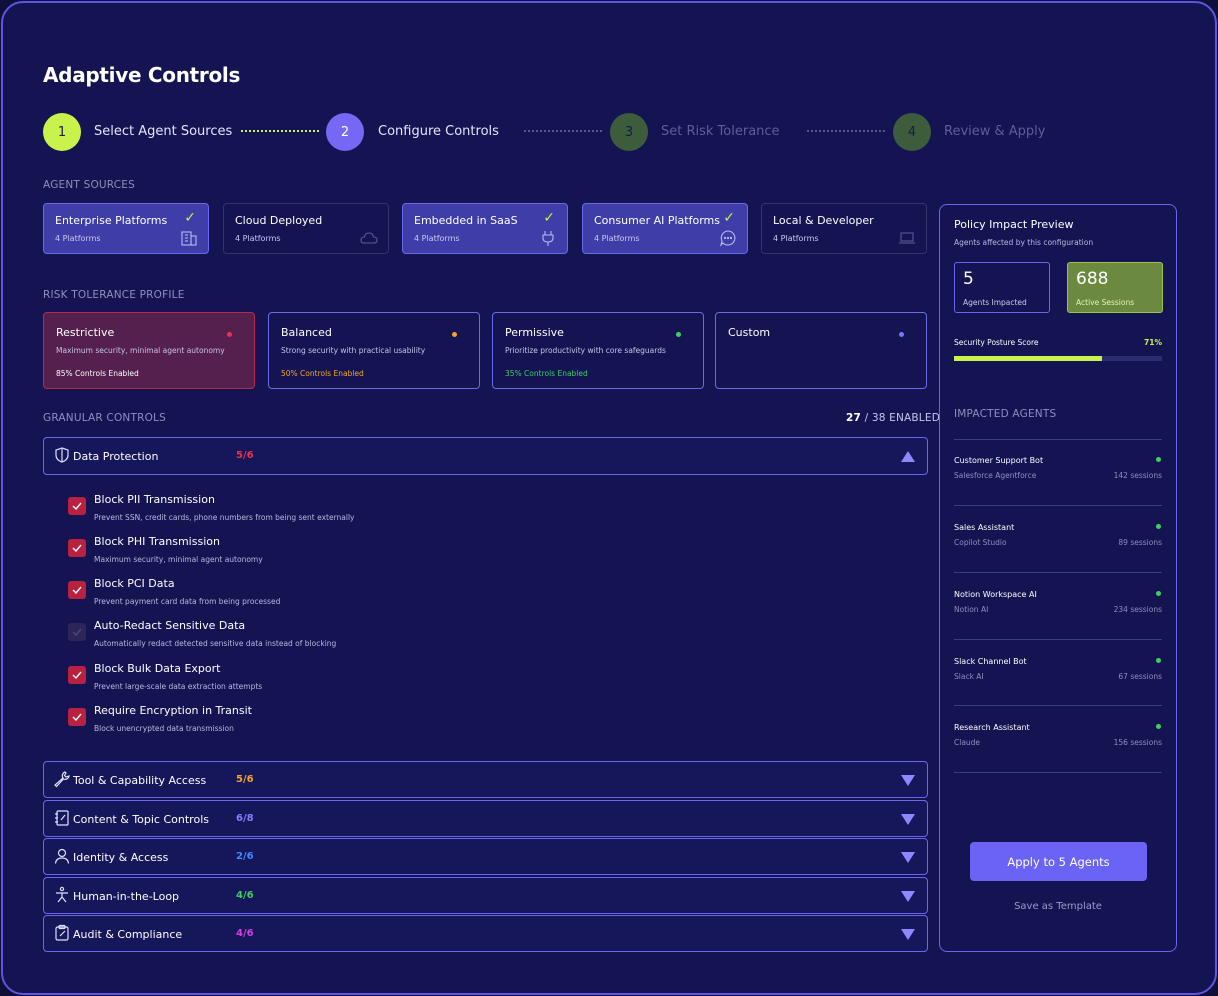 Image resolution: width=1218 pixels, height=996 pixels. Describe the element at coordinates (546, 373) in the screenshot. I see `risk-controls-enabled: 35% Controls Enabled` at that location.